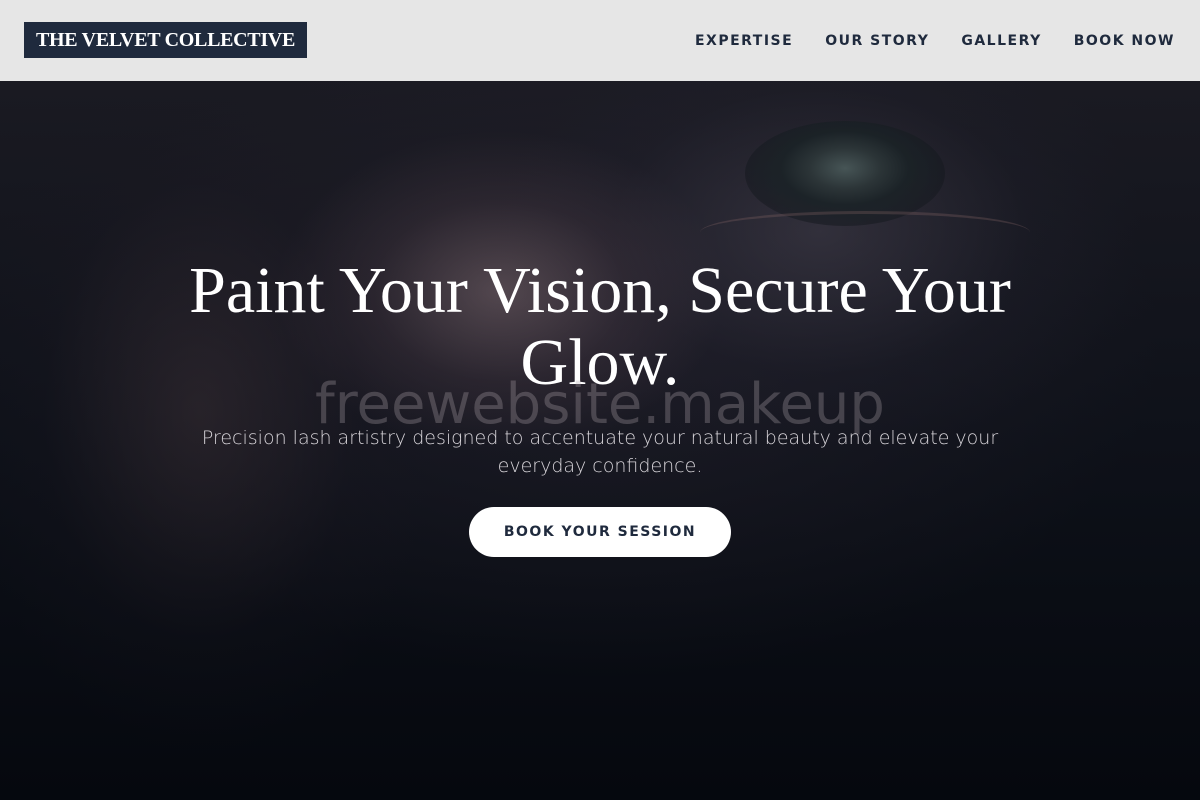 This screenshot has width=1200, height=800. I want to click on hero-headline: Paint Your Vision, Secure Your Glow., so click(600, 326).